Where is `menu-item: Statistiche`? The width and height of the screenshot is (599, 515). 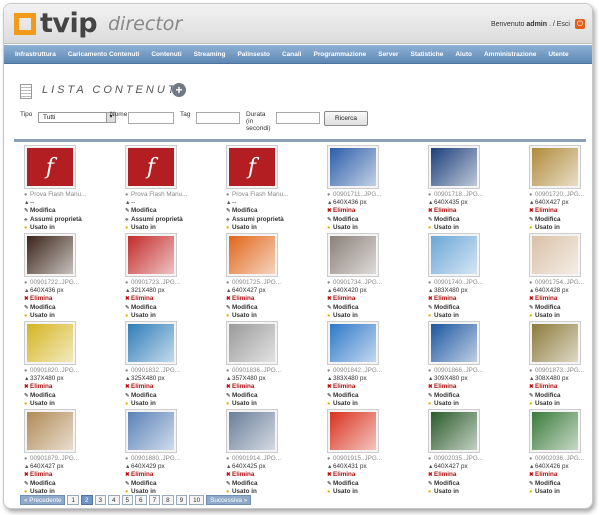 menu-item: Statistiche is located at coordinates (426, 54).